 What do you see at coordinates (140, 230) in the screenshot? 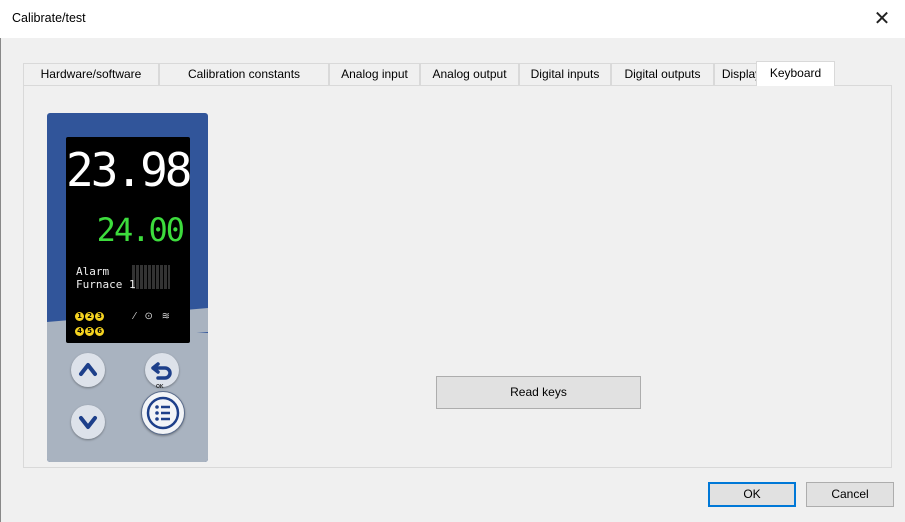
I see `setpoint-value: 24.00` at bounding box center [140, 230].